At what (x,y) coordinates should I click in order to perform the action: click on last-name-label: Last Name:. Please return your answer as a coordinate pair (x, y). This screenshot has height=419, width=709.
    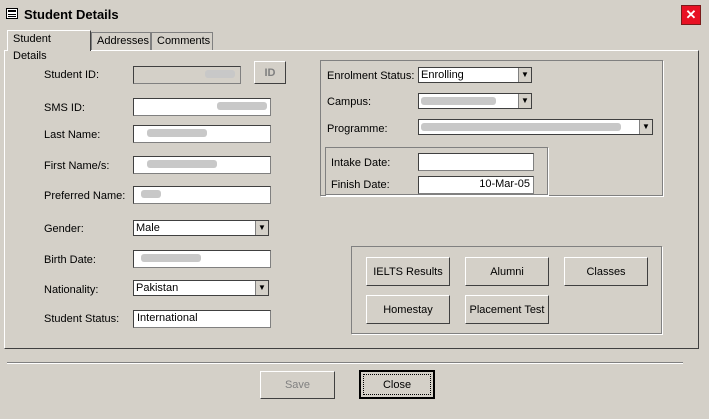
    Looking at the image, I should click on (72, 135).